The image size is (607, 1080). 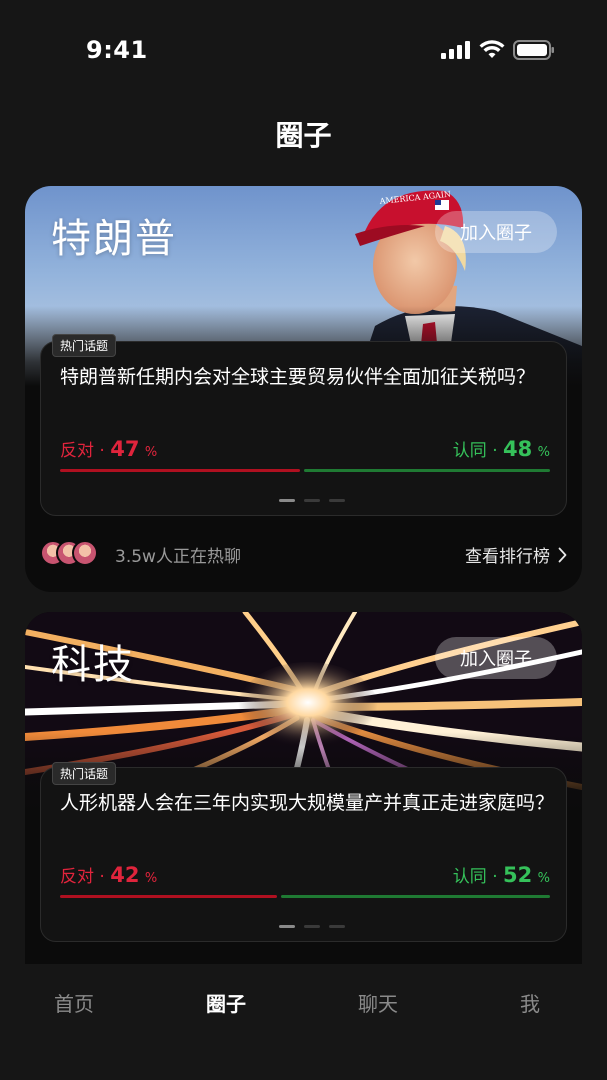 I want to click on agree-vote: 认同 · 52 %, so click(x=501, y=874).